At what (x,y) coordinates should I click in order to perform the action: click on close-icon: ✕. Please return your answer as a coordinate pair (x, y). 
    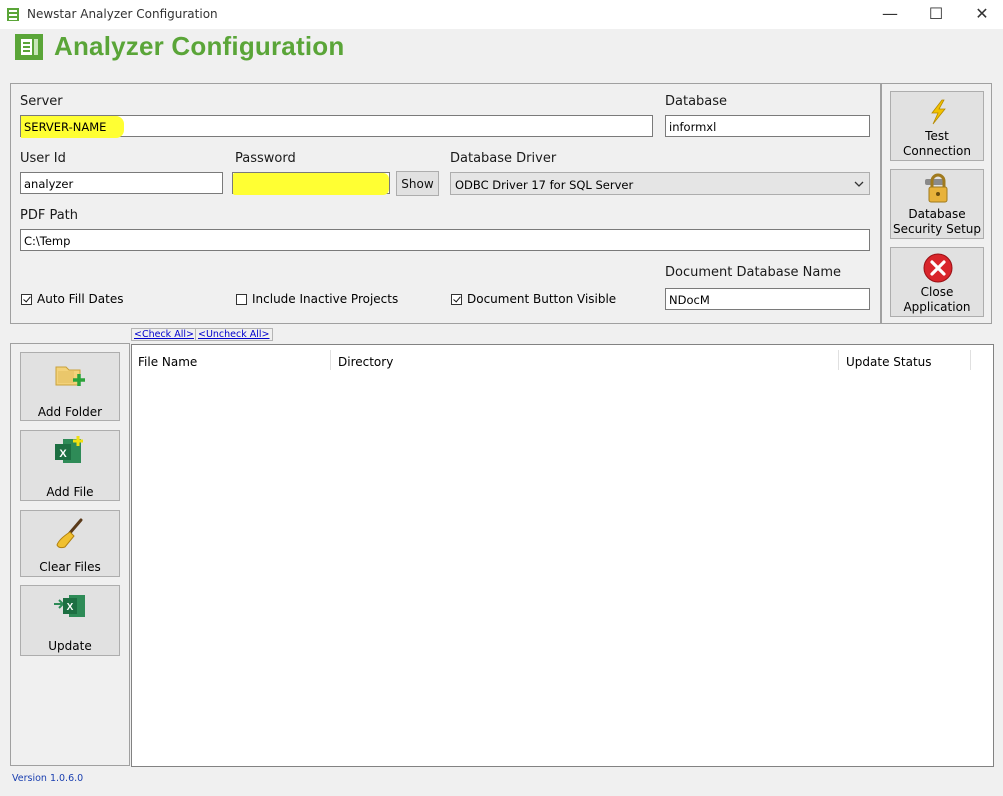
    Looking at the image, I should click on (982, 13).